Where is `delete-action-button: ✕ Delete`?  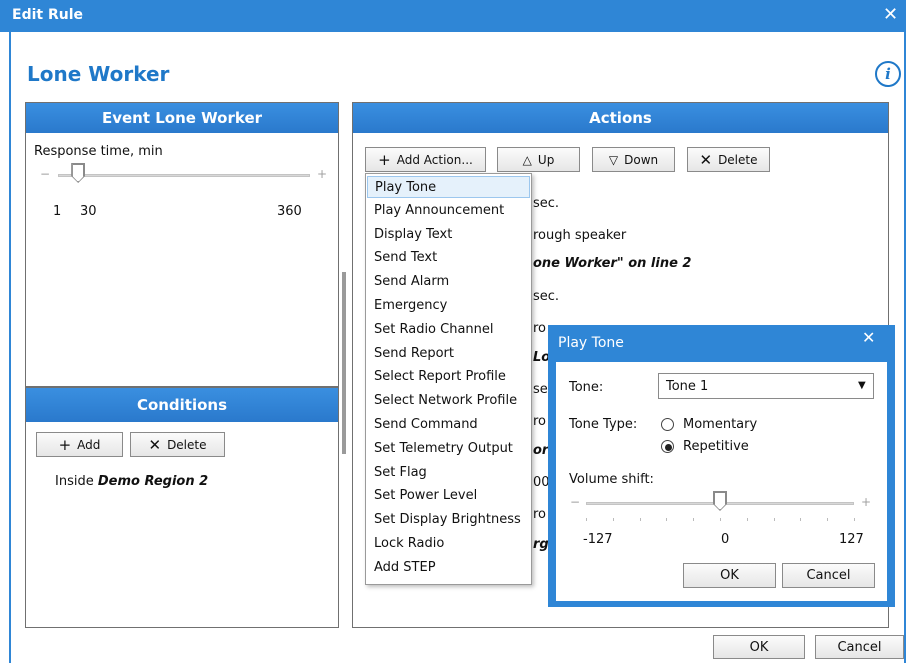 delete-action-button: ✕ Delete is located at coordinates (728, 159).